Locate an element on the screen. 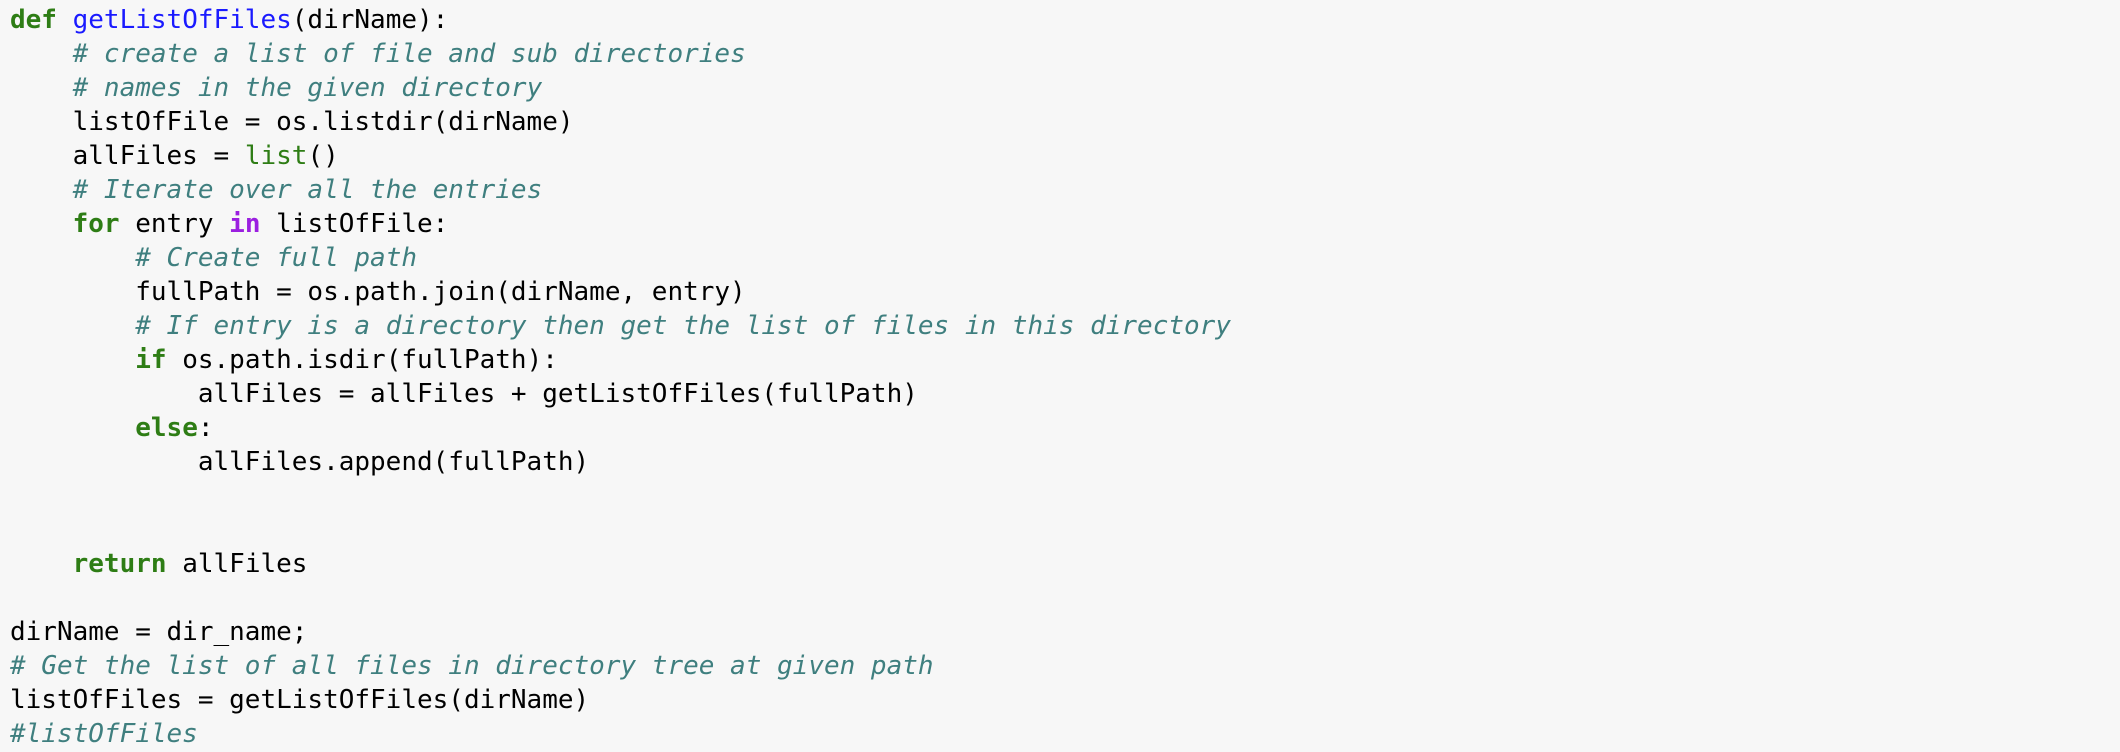 Image resolution: width=2120 pixels, height=752 pixels. code-text-token: dirName = dir_name; is located at coordinates (159, 632).